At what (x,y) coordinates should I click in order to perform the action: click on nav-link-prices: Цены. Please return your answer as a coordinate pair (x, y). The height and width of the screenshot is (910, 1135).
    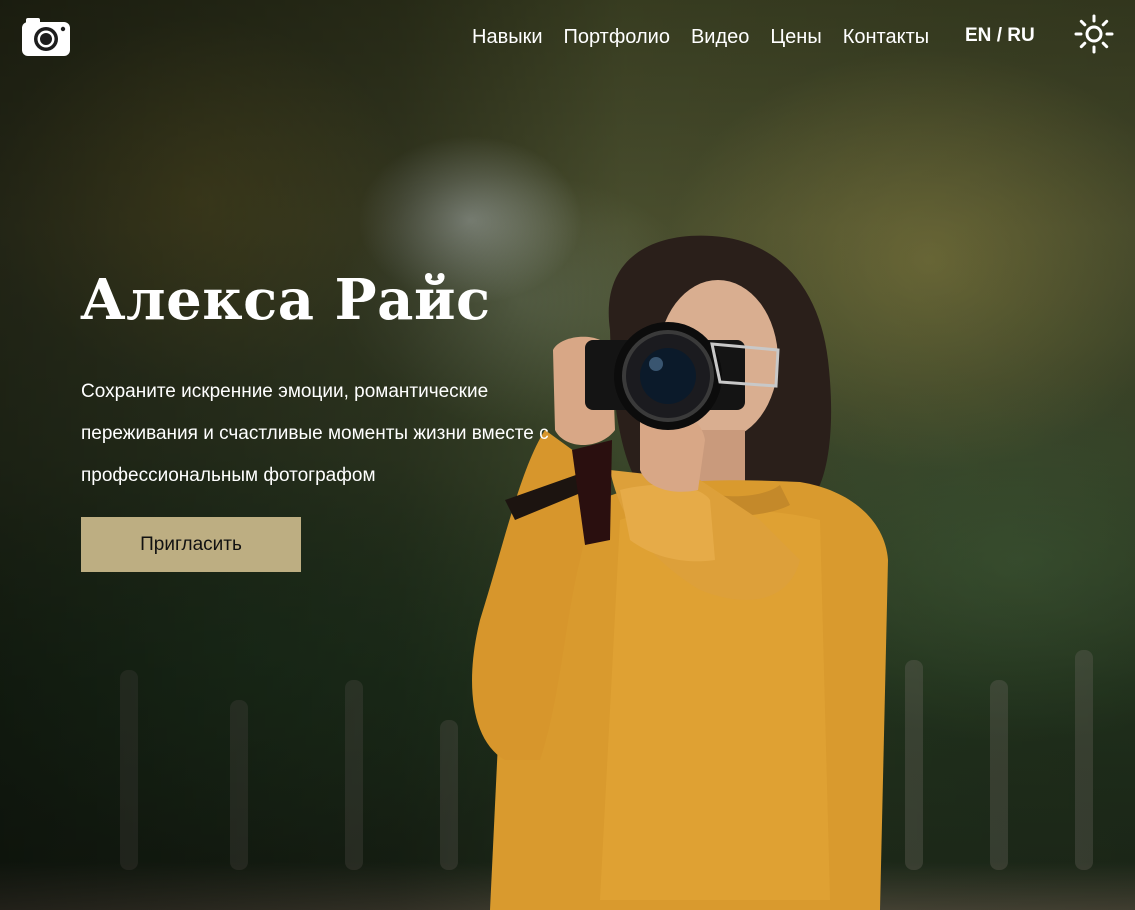
    Looking at the image, I should click on (795, 37).